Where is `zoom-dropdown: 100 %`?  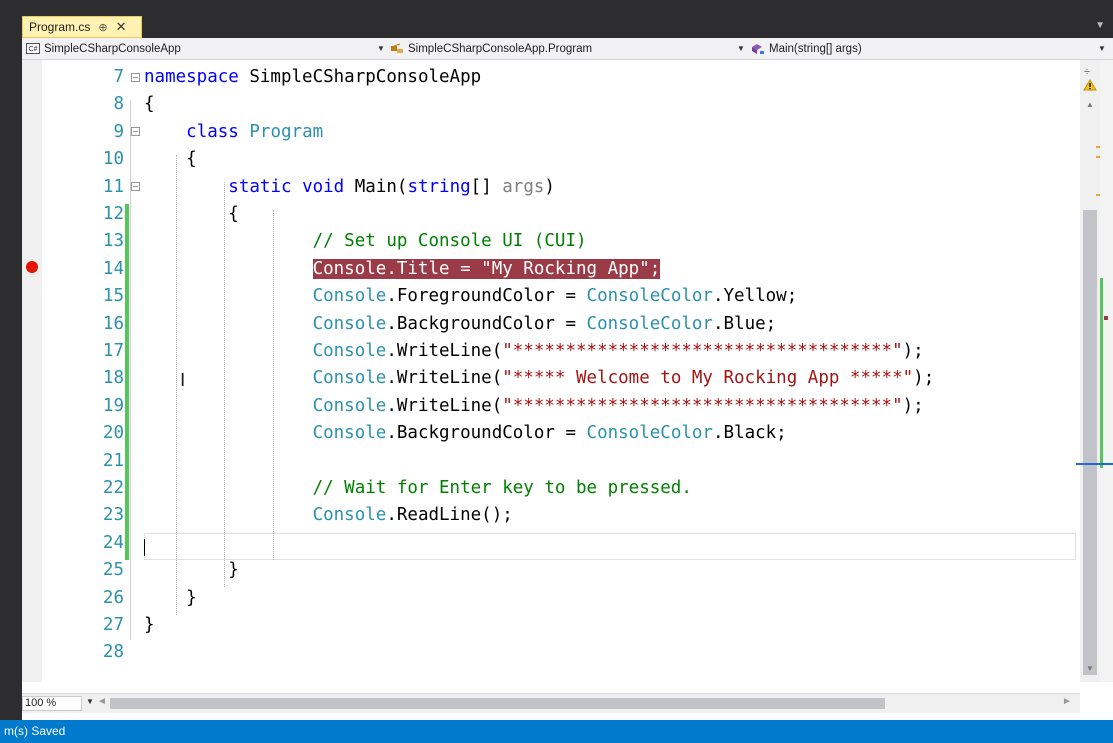 zoom-dropdown: 100 % is located at coordinates (52, 703).